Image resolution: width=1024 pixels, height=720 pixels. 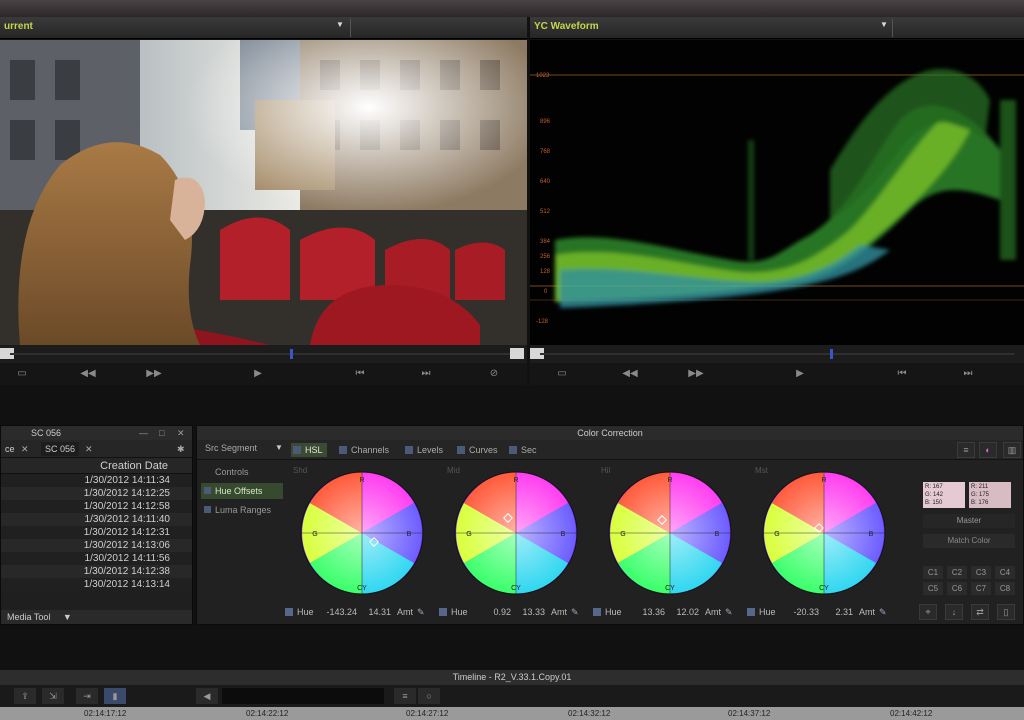 I want to click on source-position-bar, so click(x=263, y=354).